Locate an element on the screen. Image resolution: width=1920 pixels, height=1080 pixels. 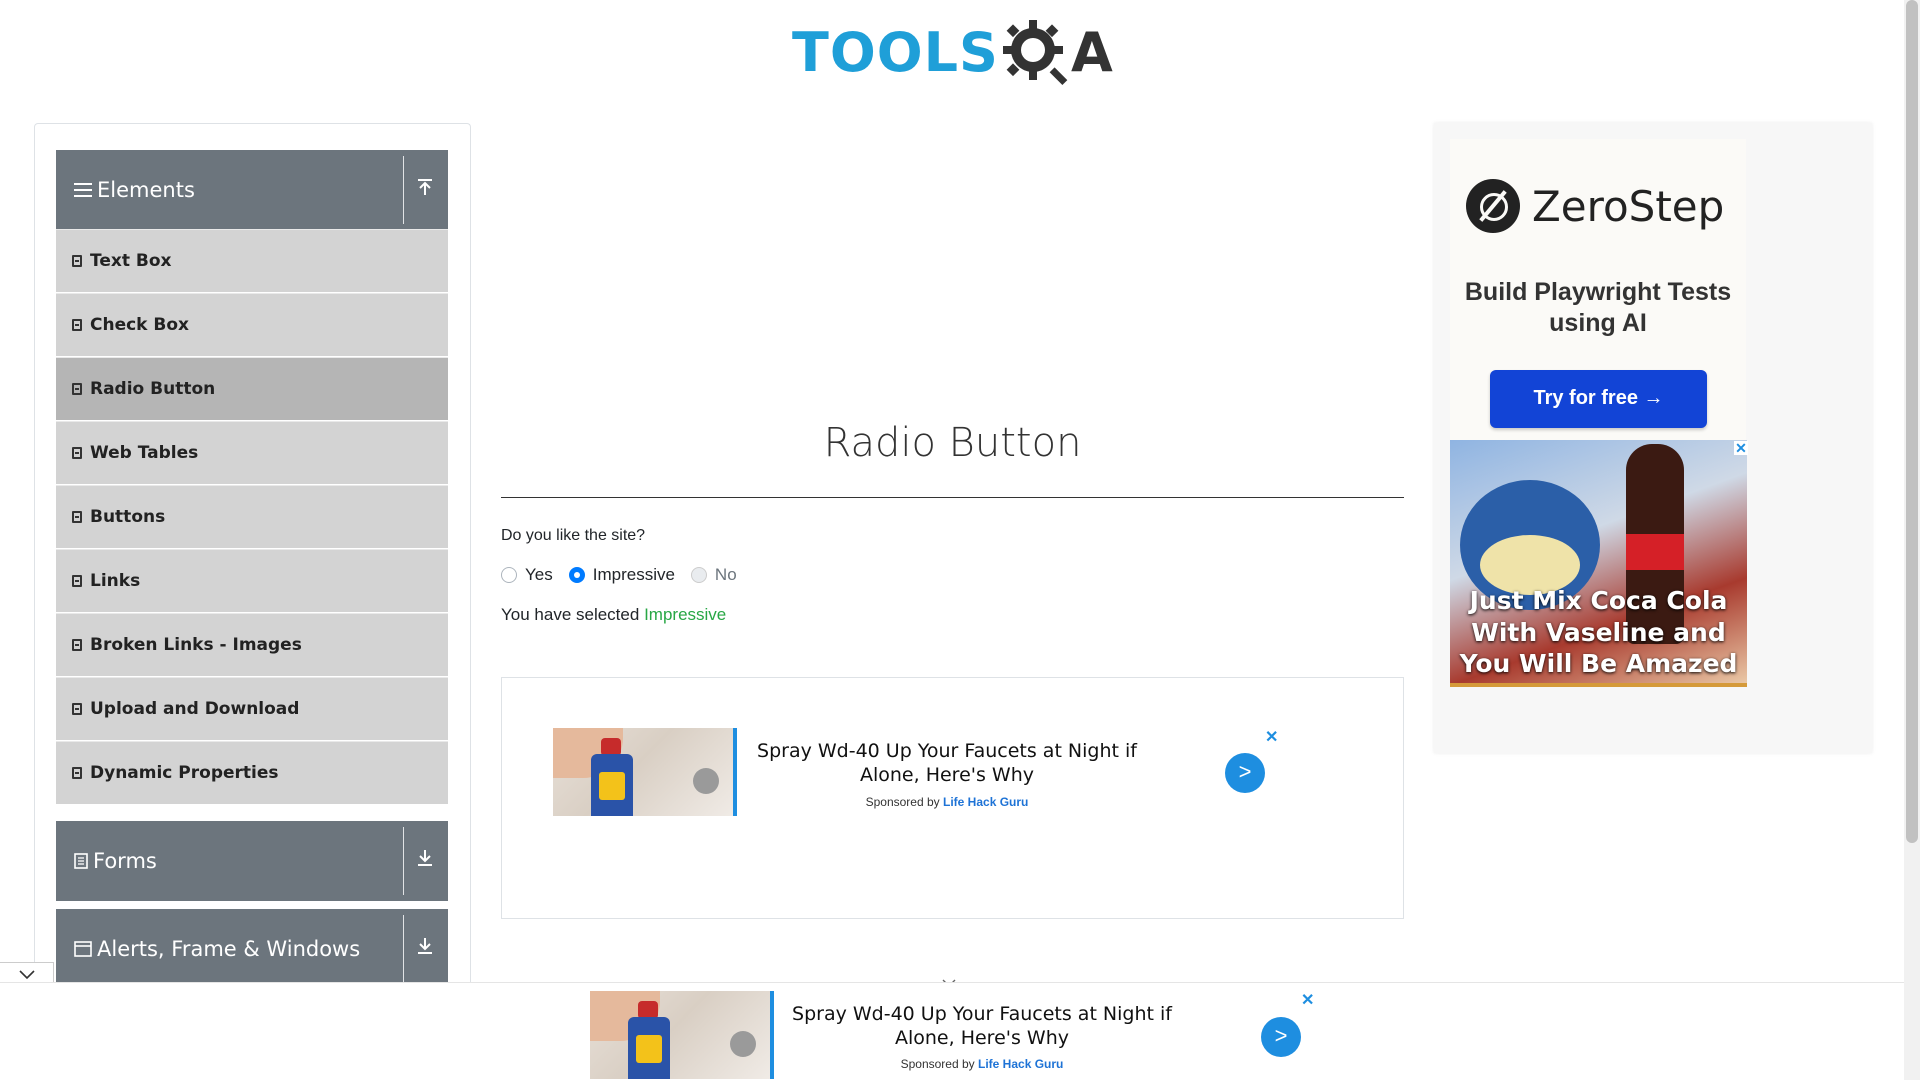
menu-item-upload-download: Upload and Download is located at coordinates (252, 709).